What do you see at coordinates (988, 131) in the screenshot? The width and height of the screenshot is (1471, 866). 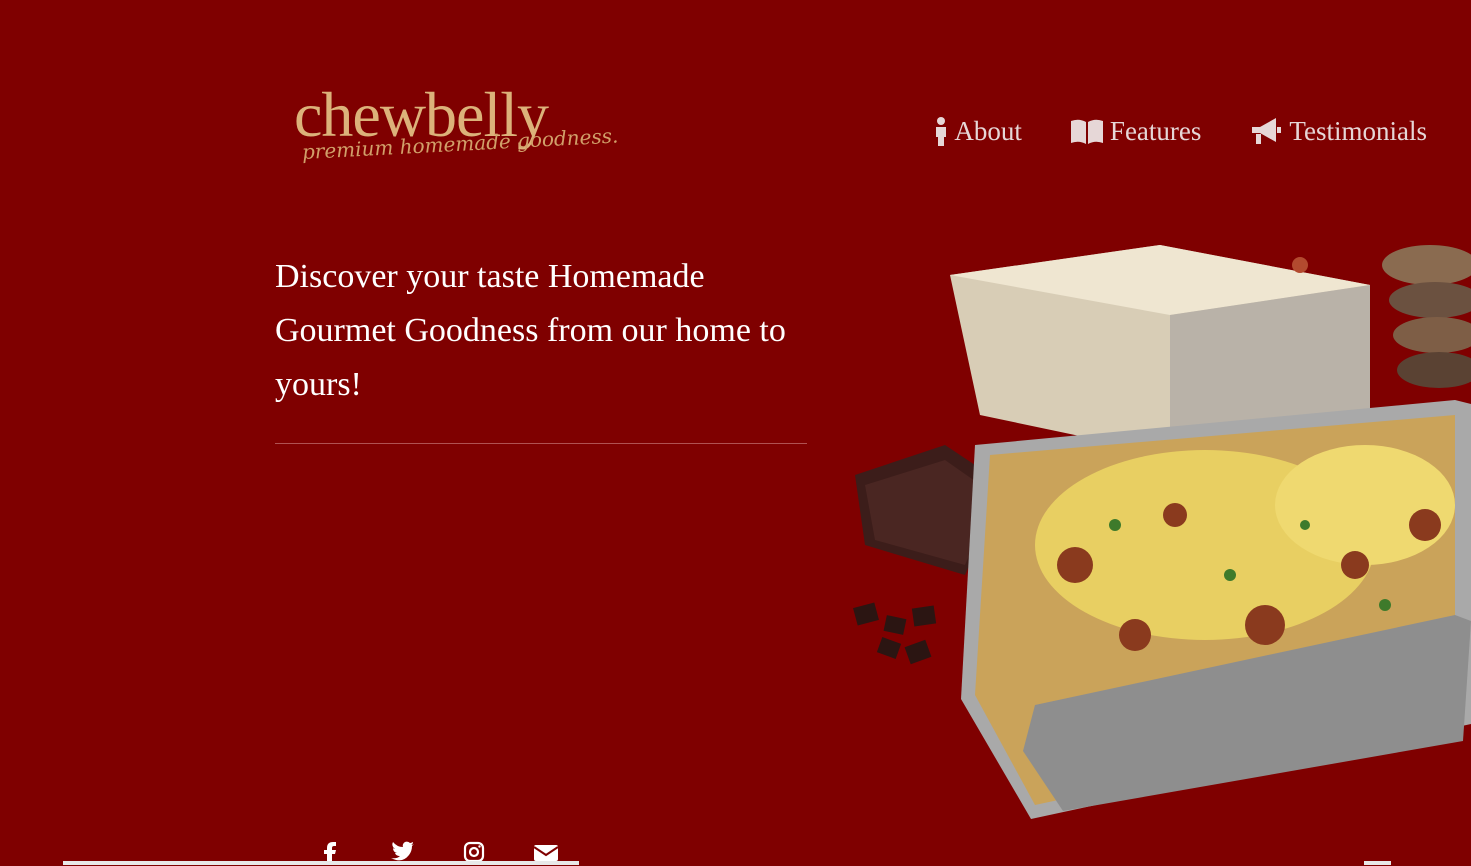 I see `nav-label-about: About` at bounding box center [988, 131].